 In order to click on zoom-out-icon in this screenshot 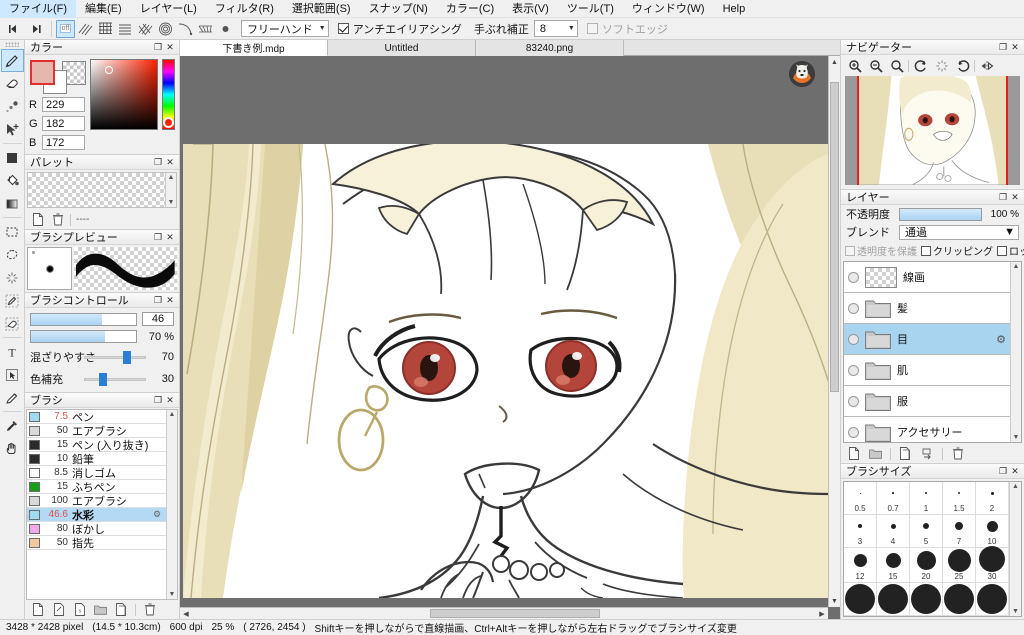, I will do `click(875, 65)`.